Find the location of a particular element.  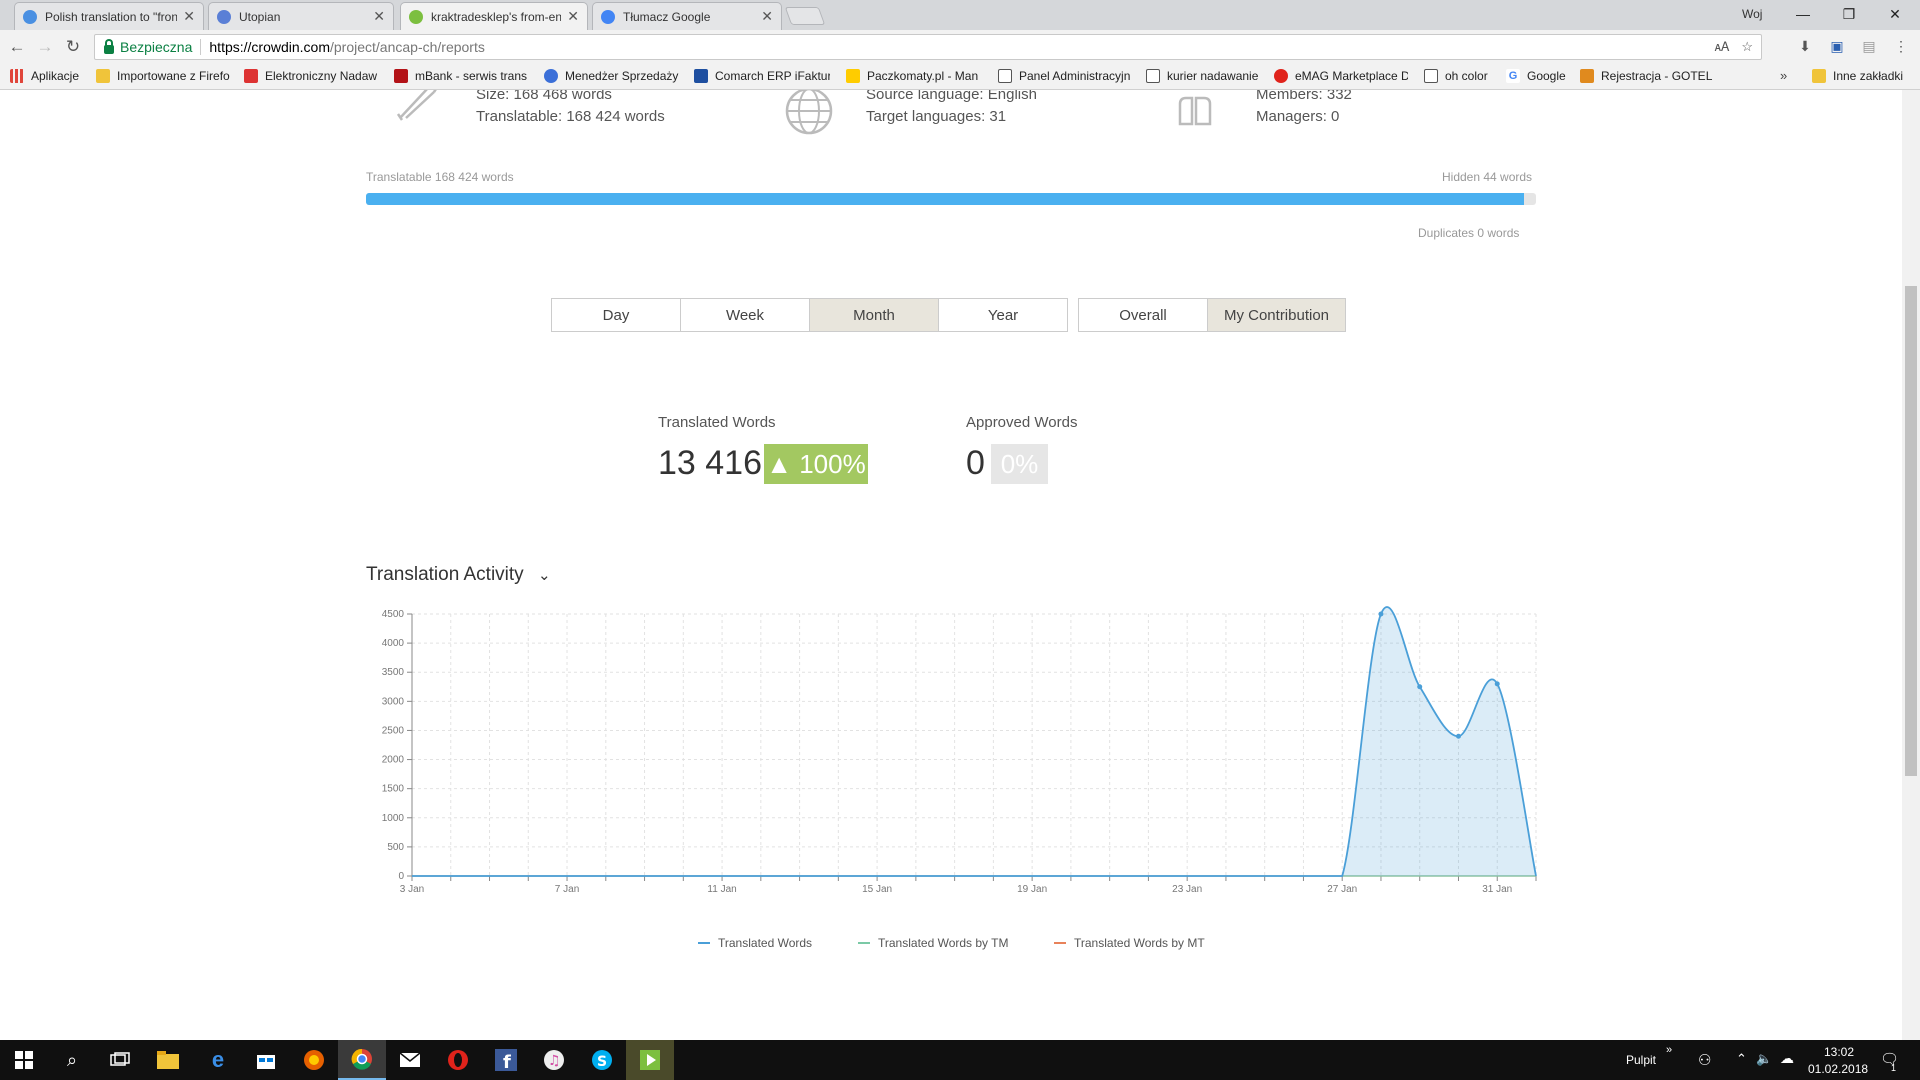

bookmark-label: Menedżer Sprzedaży is located at coordinates (622, 76).